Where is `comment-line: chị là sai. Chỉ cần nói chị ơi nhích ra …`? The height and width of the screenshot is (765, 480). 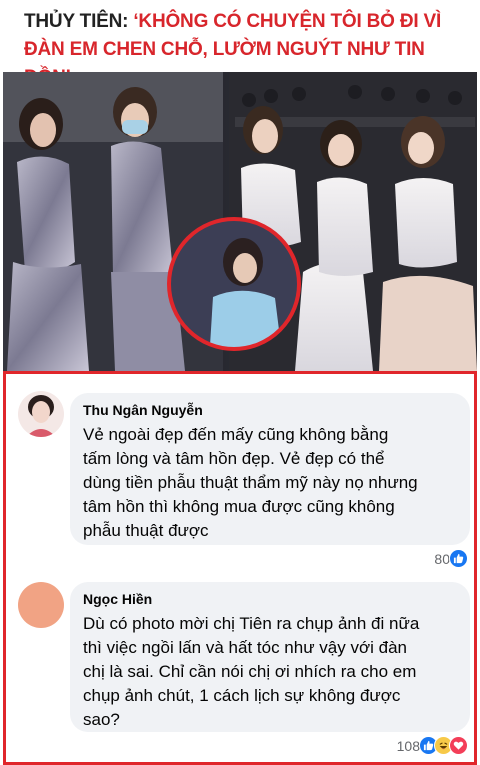 comment-line: chị là sai. Chỉ cần nói chị ơi nhích ra … is located at coordinates (250, 671).